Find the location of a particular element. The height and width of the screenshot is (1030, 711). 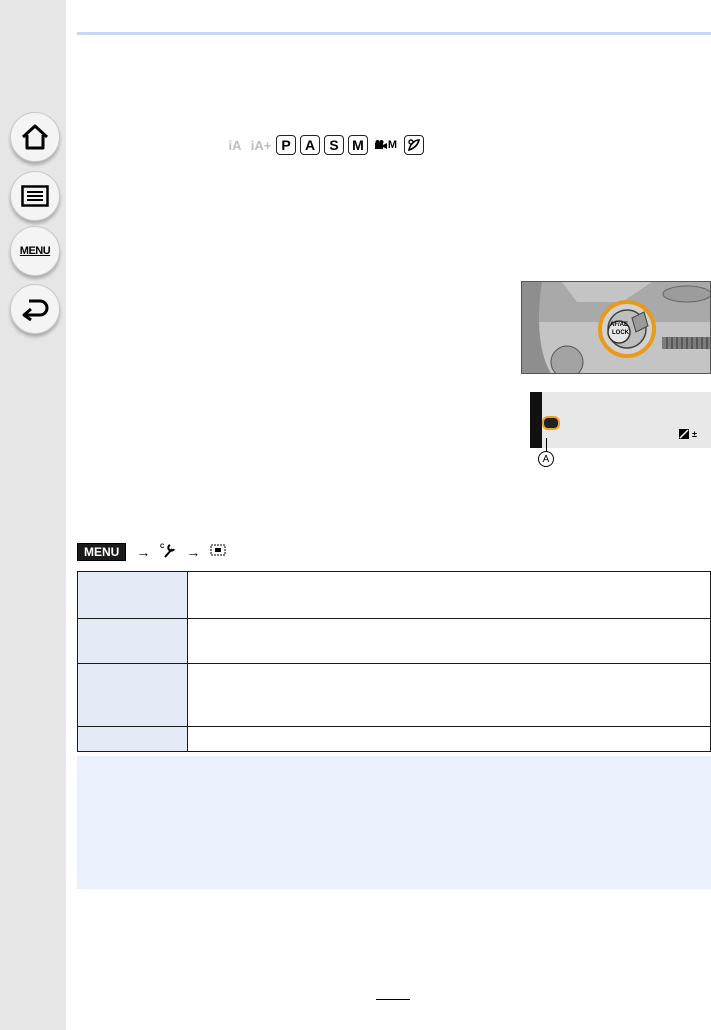

menu-icon: MENU is located at coordinates (35, 251).